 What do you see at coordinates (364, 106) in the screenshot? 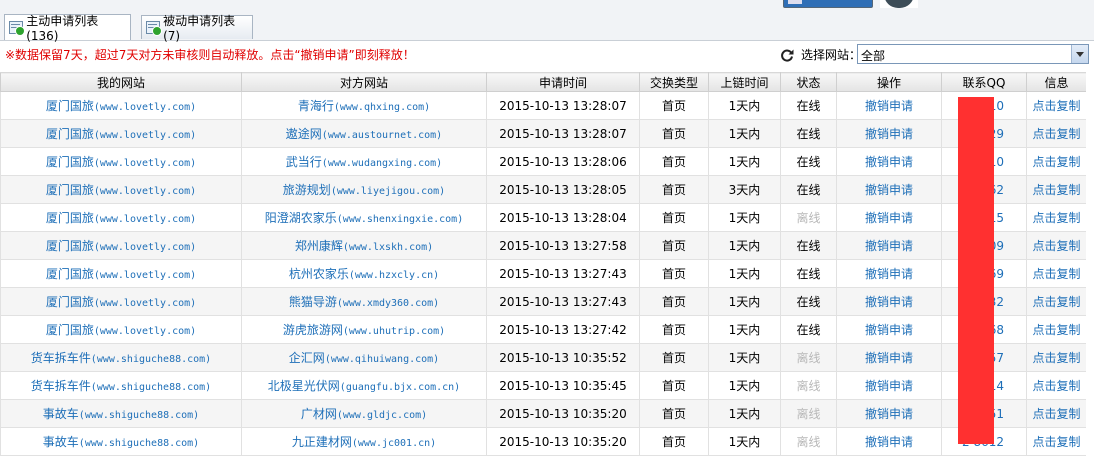
I see `peer-site-link: 青海行(www.qhxing.com)` at bounding box center [364, 106].